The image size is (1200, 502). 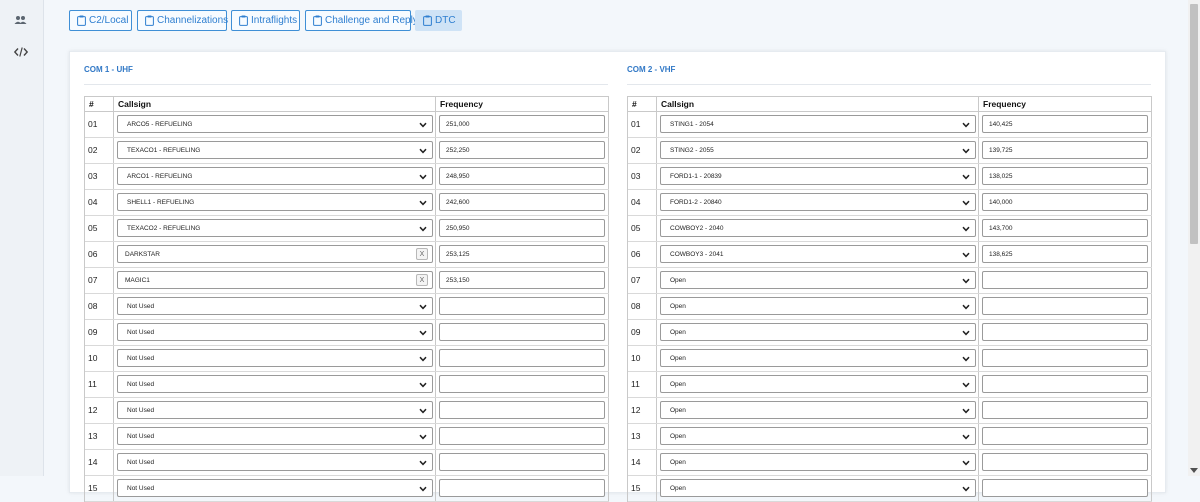 I want to click on tab-challenge-and-reply: Challenge and Reply, so click(x=361, y=20).